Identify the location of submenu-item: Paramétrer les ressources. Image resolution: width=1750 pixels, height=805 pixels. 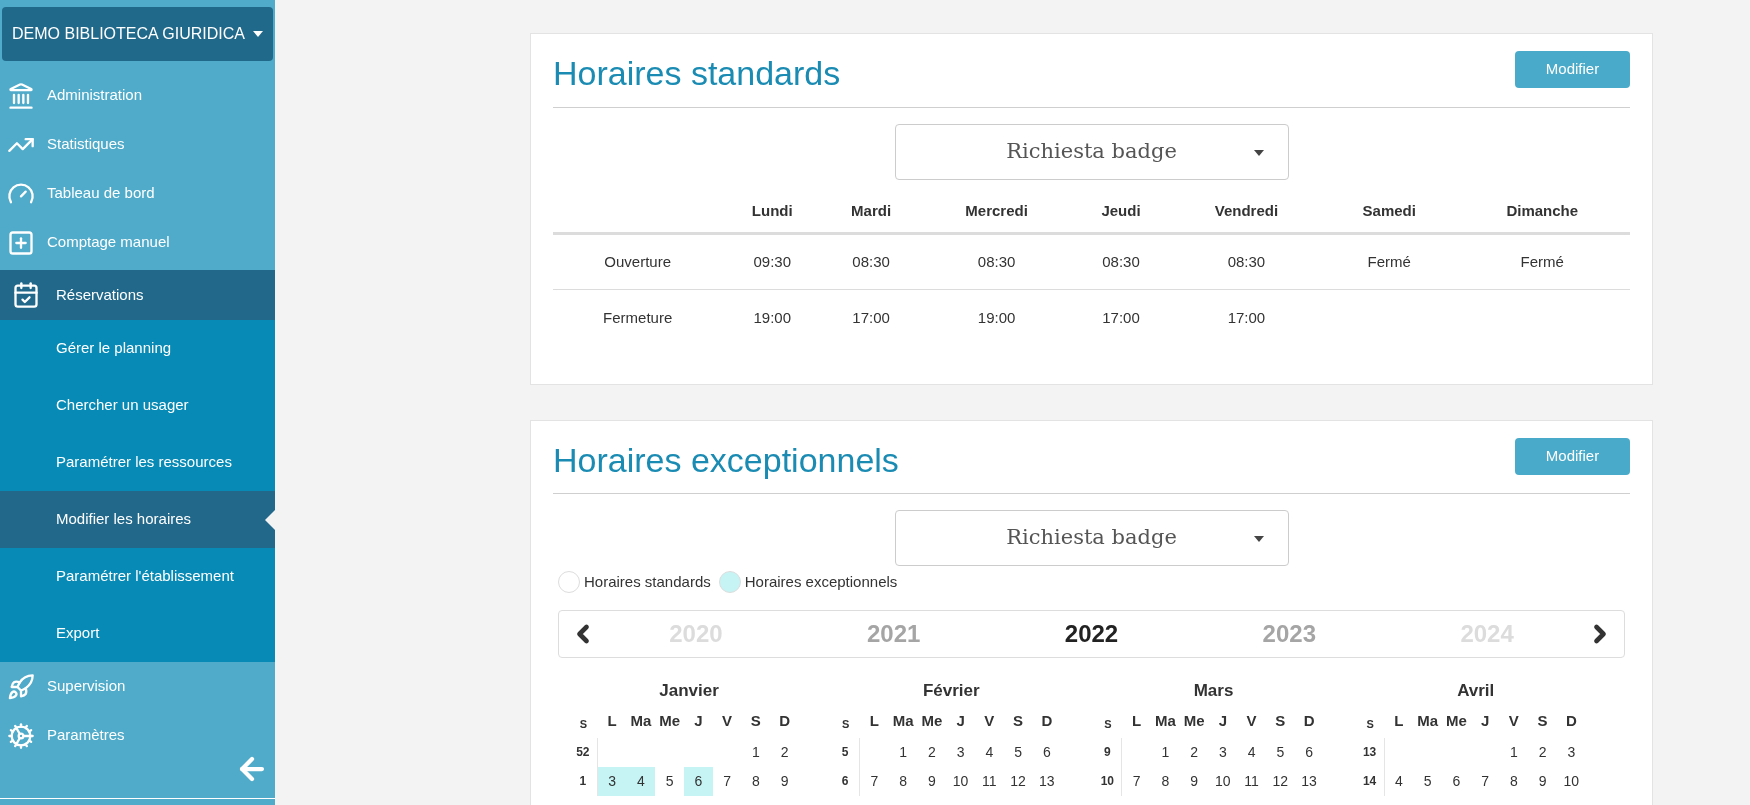
(137, 462).